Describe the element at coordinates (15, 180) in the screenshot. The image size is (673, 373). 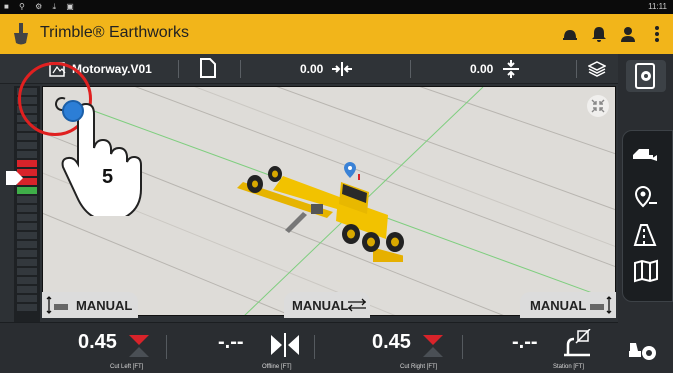
I see `lightbar-pointer-icon` at that location.